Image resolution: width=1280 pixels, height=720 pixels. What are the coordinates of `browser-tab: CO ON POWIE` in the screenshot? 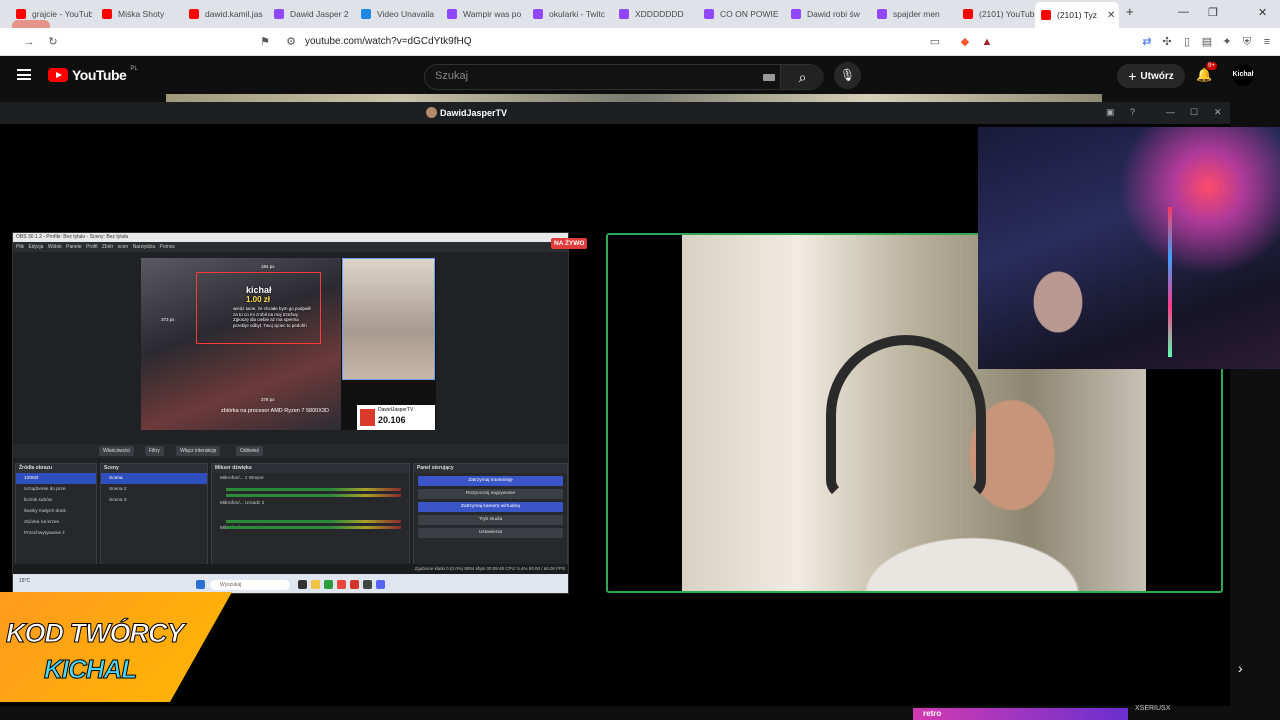 It's located at (739, 14).